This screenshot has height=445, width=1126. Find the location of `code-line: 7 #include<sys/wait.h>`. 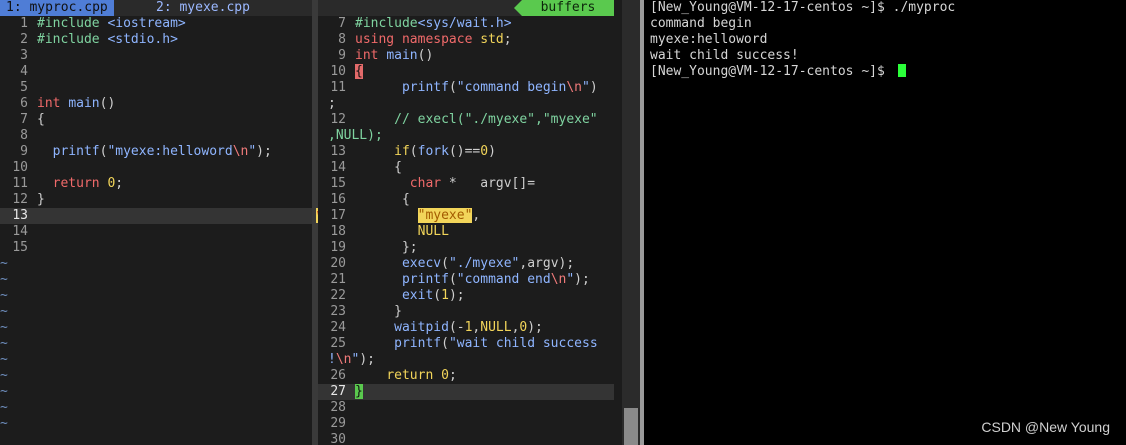

code-line: 7 #include<sys/wait.h> is located at coordinates (425, 23).